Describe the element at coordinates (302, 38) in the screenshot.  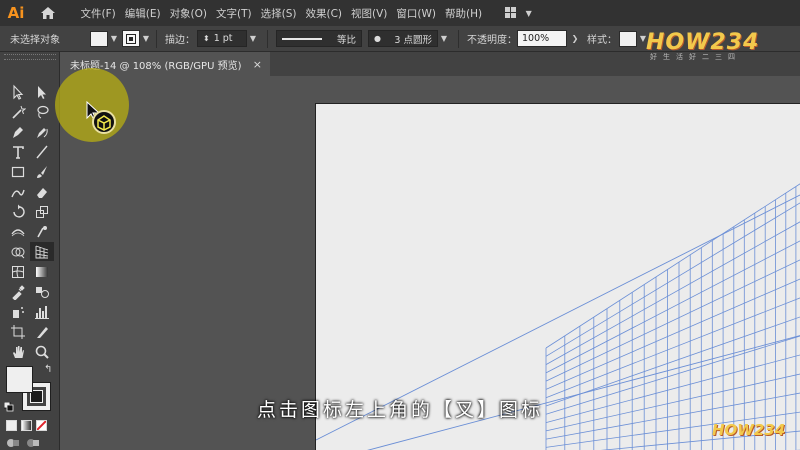
I see `stroke-profile-line-icon` at that location.